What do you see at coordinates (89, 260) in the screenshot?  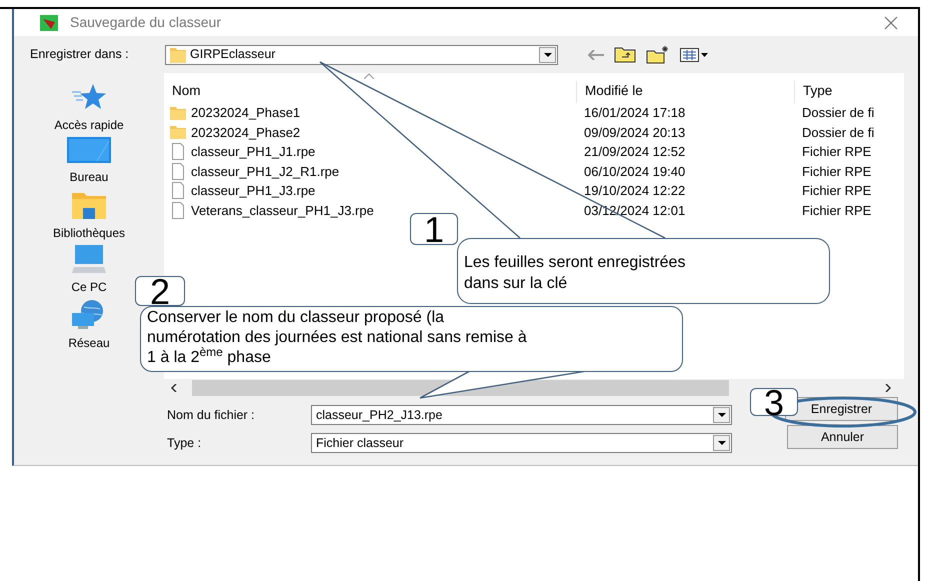 I see `computer-icon` at bounding box center [89, 260].